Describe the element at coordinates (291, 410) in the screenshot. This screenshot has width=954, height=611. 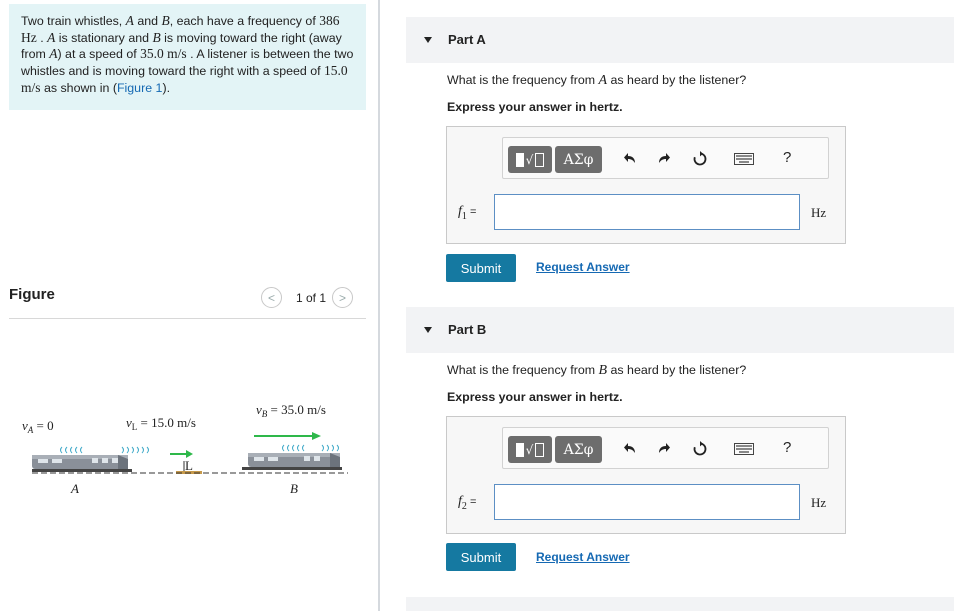
I see `vb-label: vB = 35.0 m/s` at that location.